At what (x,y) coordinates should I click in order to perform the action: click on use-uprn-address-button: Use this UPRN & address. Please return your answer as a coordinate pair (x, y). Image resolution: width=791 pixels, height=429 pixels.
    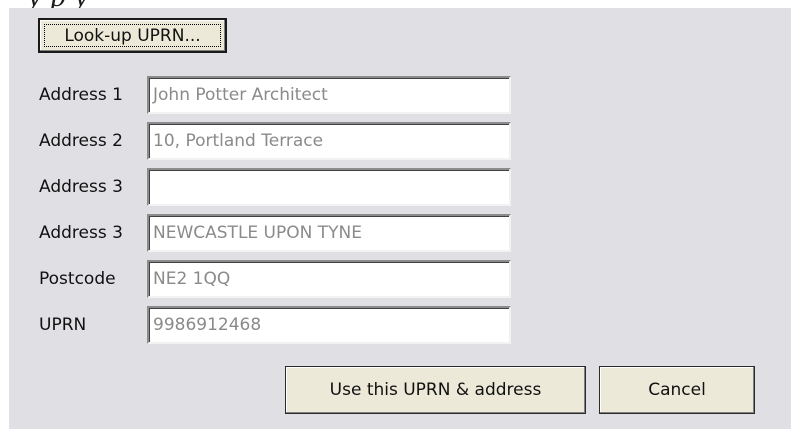
    Looking at the image, I should click on (435, 390).